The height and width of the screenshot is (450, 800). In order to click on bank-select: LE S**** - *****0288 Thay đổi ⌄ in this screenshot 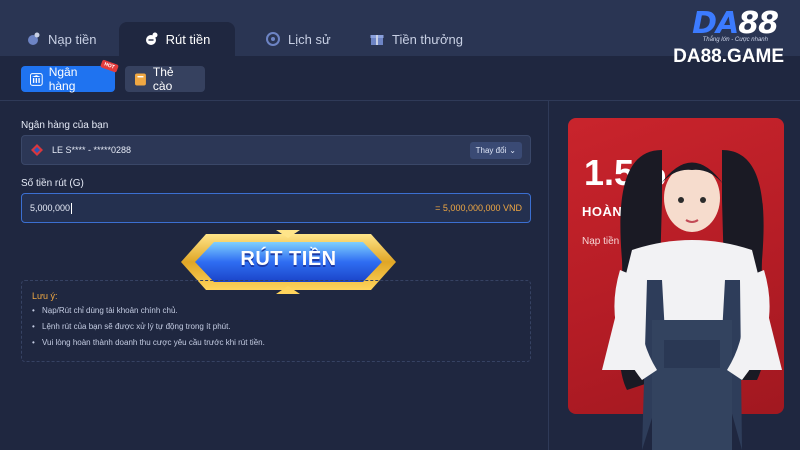, I will do `click(276, 150)`.